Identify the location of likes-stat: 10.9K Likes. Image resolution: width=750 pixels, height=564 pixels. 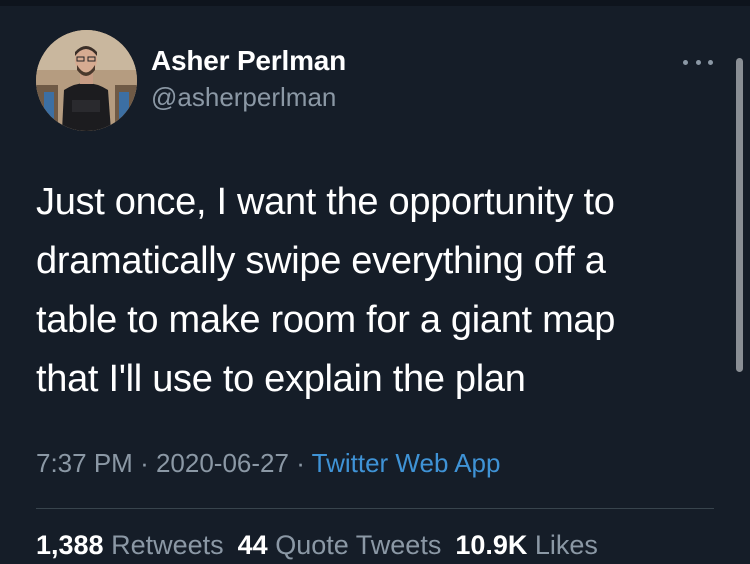
(526, 545).